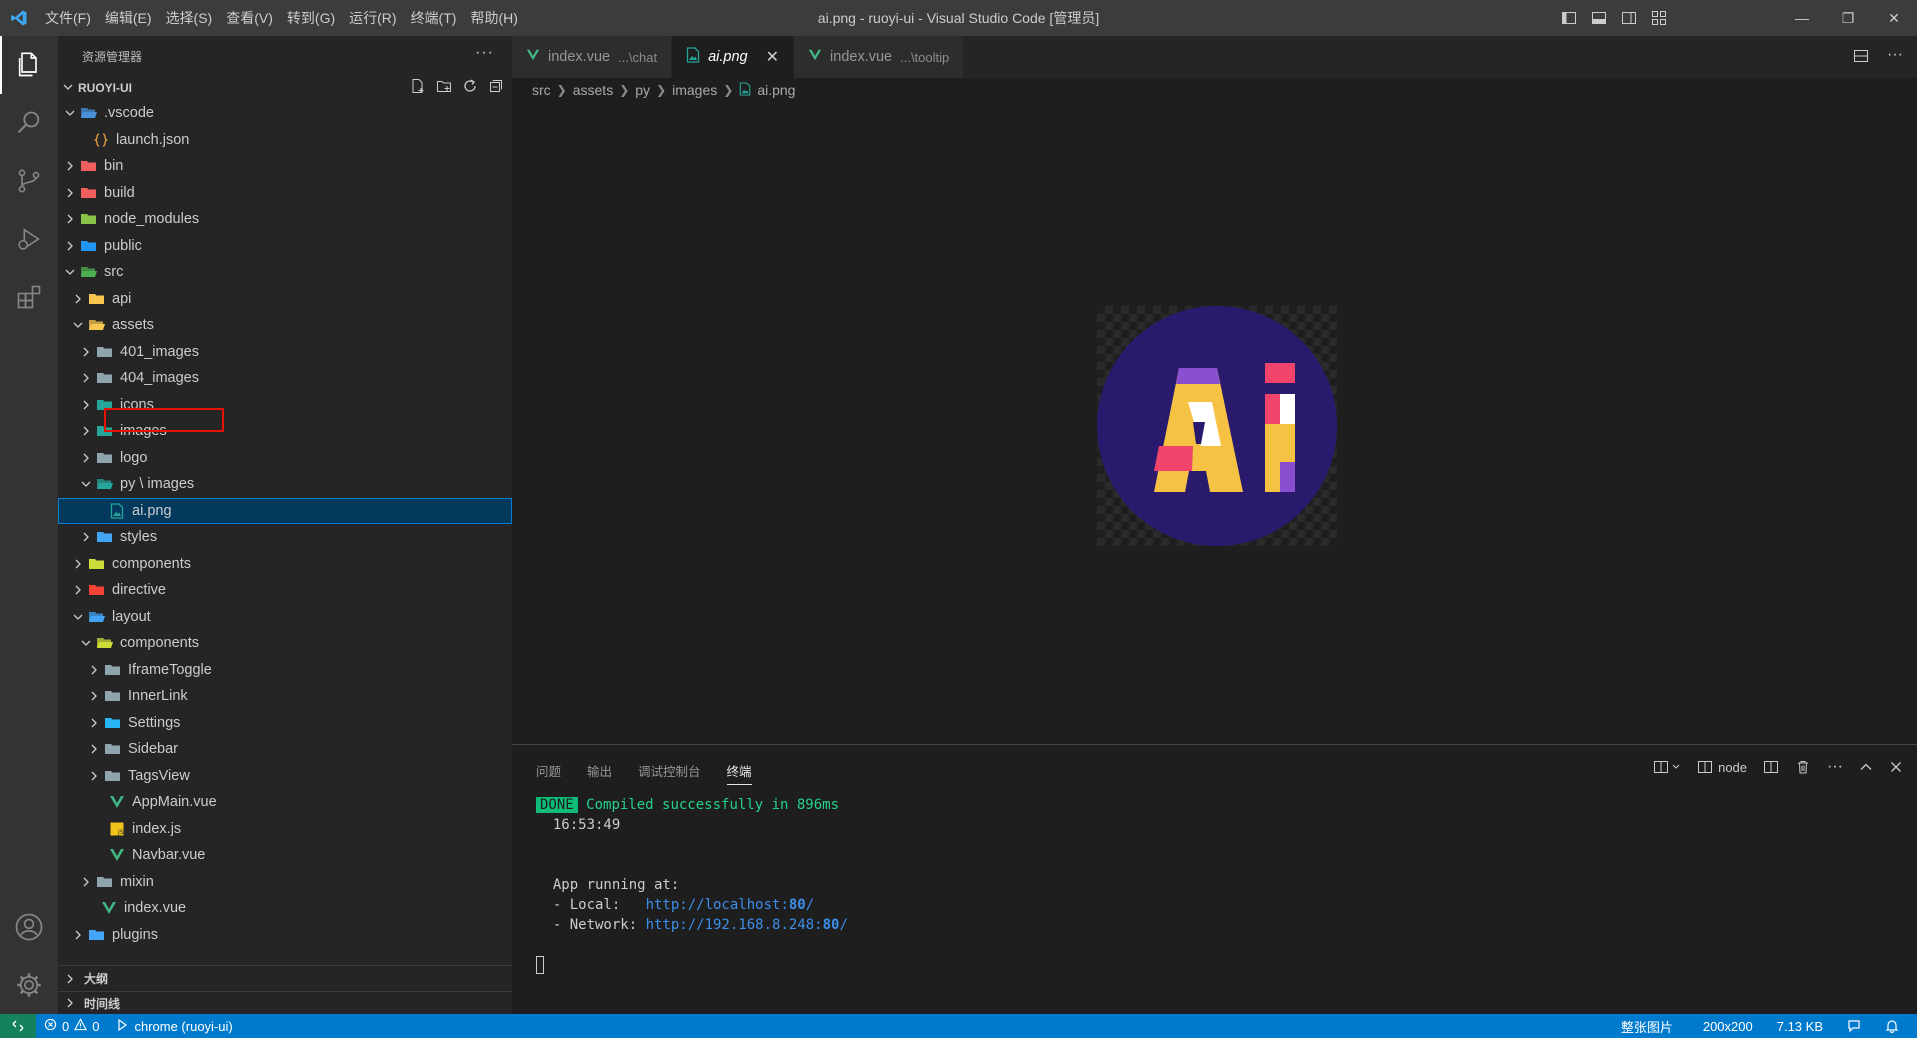 This screenshot has height=1038, width=1917. What do you see at coordinates (285, 378) in the screenshot?
I see `tree-folder-item: 404_images` at bounding box center [285, 378].